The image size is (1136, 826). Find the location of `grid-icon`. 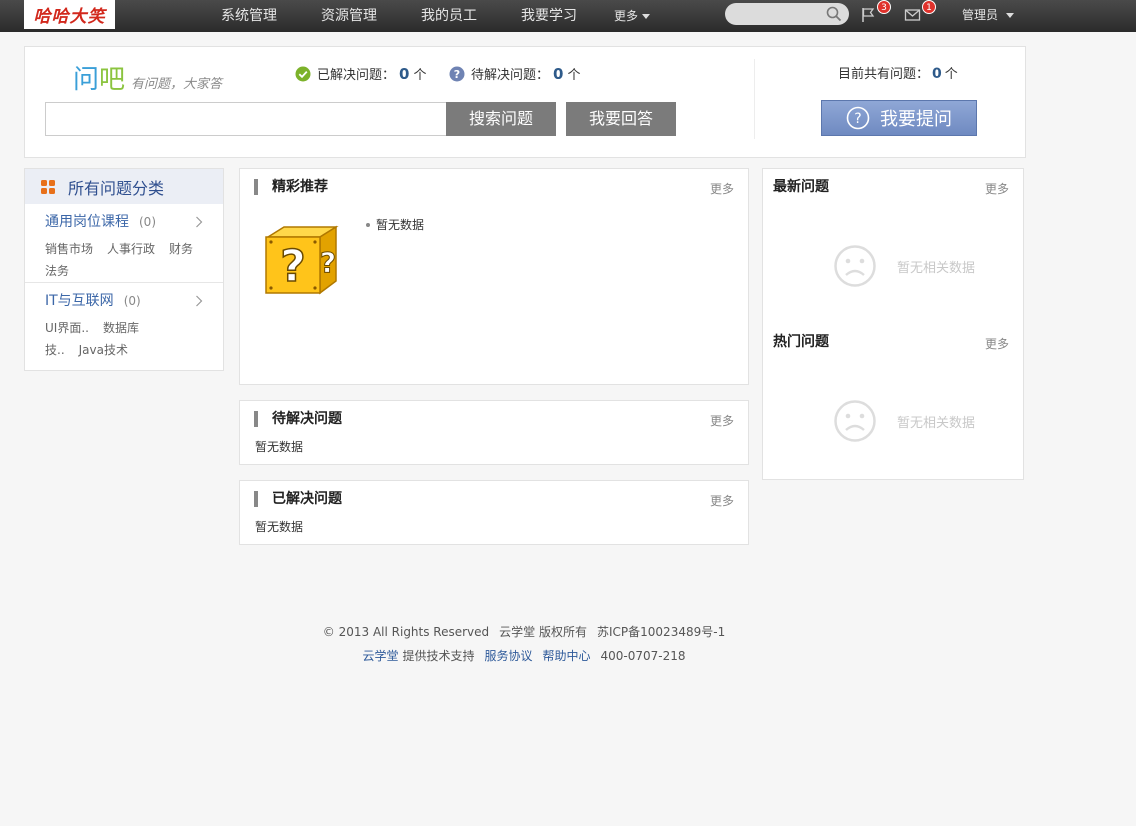

grid-icon is located at coordinates (48, 186).